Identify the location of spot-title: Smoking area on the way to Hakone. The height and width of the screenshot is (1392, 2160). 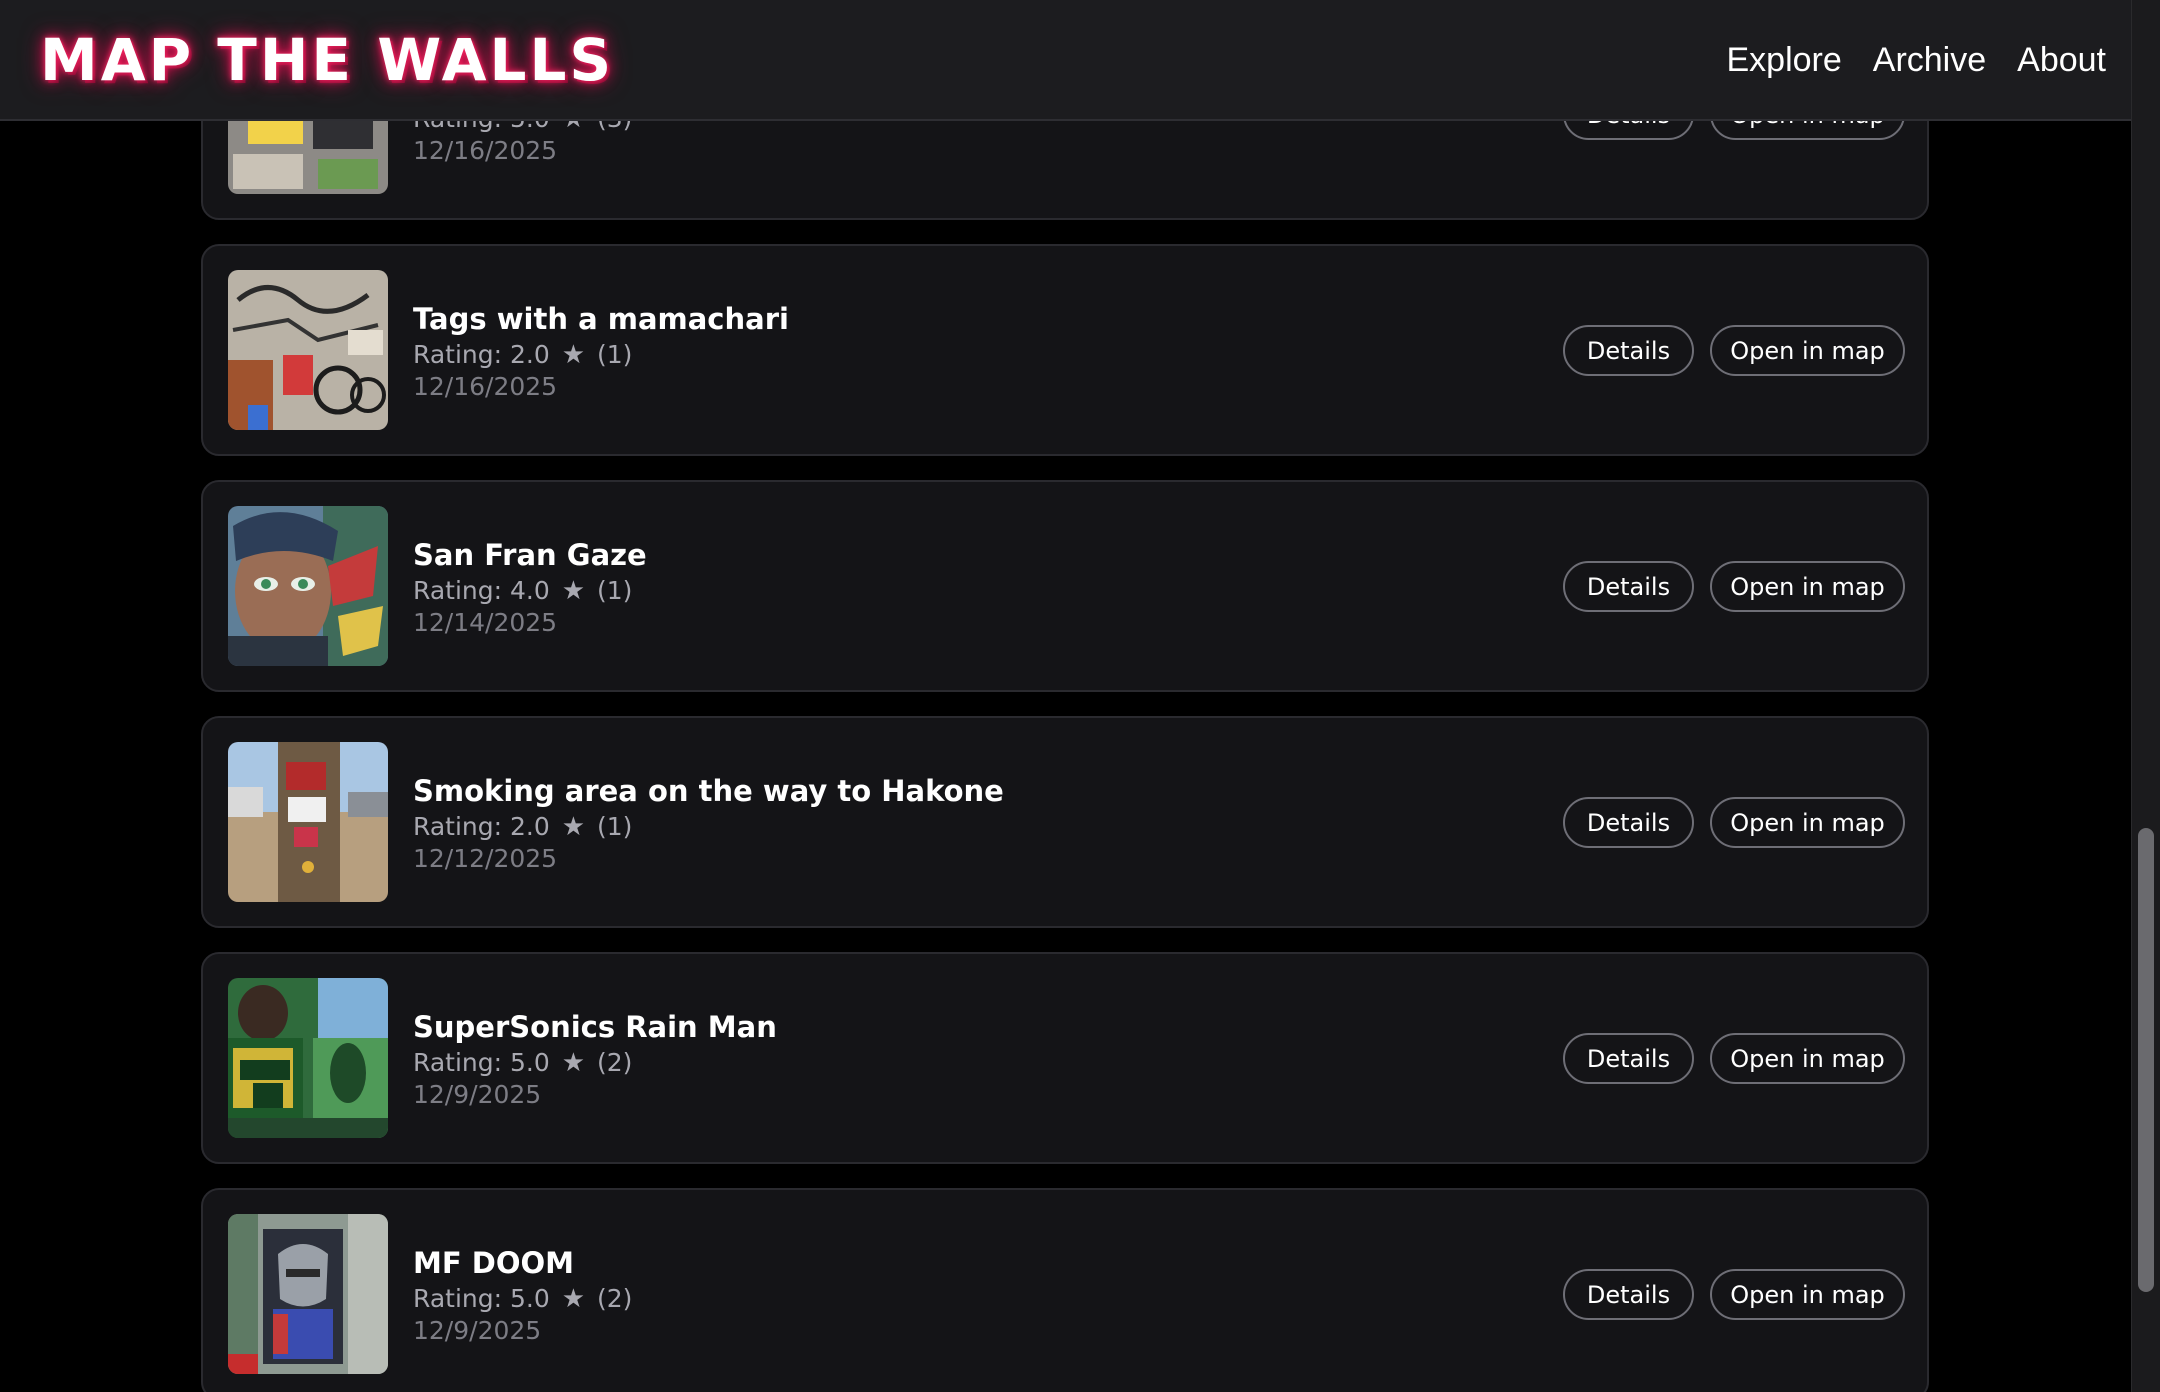
(708, 791).